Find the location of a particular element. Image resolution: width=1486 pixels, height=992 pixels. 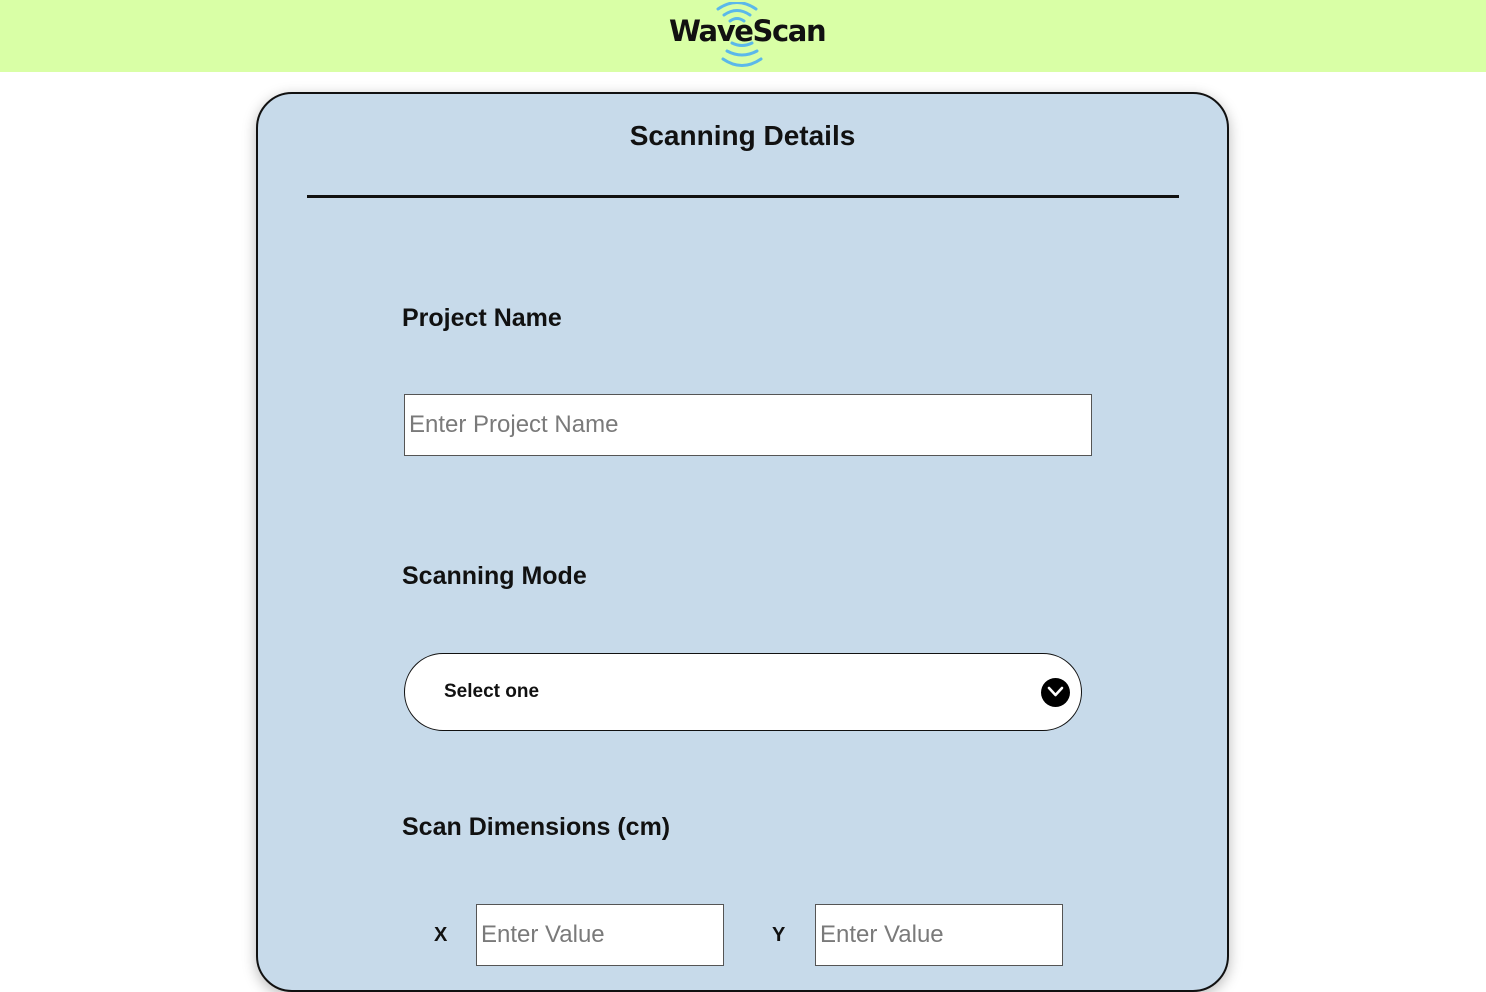

project-name-input is located at coordinates (748, 425).